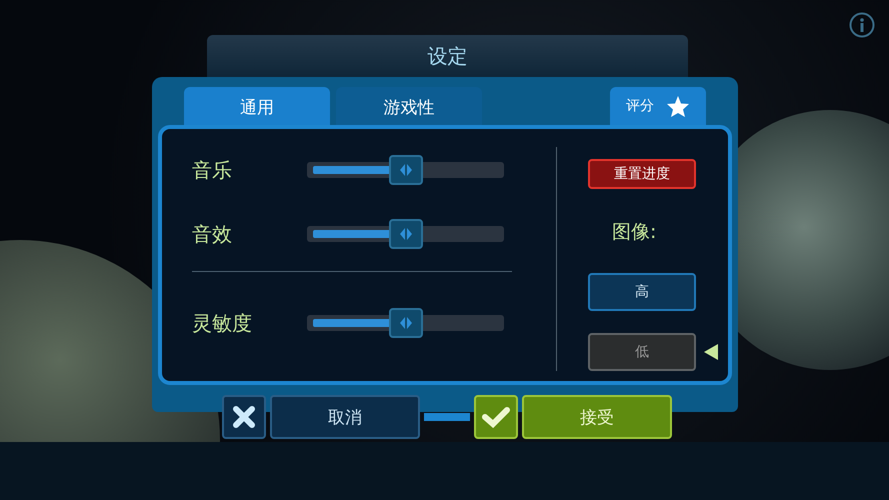  What do you see at coordinates (257, 106) in the screenshot?
I see `tab: 通用` at bounding box center [257, 106].